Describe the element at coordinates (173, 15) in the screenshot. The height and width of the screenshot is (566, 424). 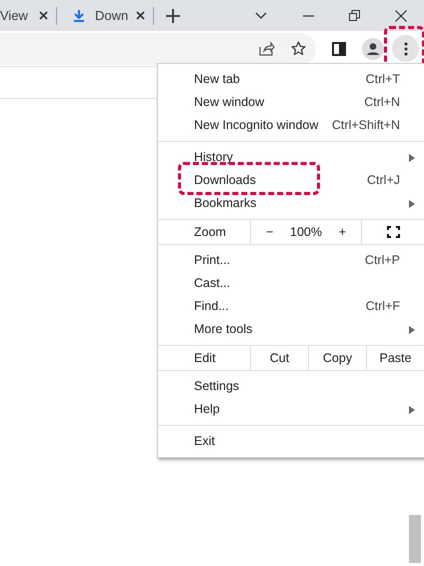
I see `new-tab-icon` at that location.